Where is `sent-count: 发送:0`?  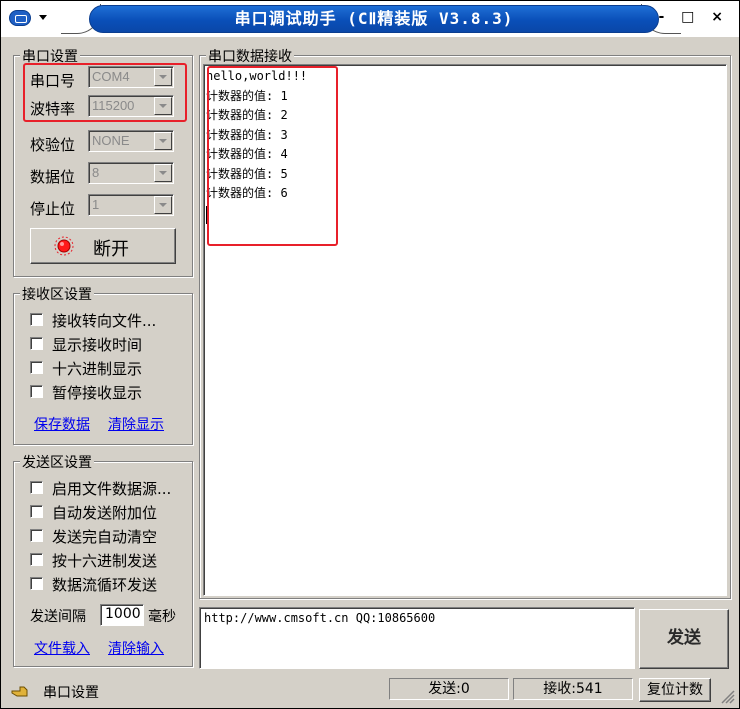
sent-count: 发送:0 is located at coordinates (449, 689).